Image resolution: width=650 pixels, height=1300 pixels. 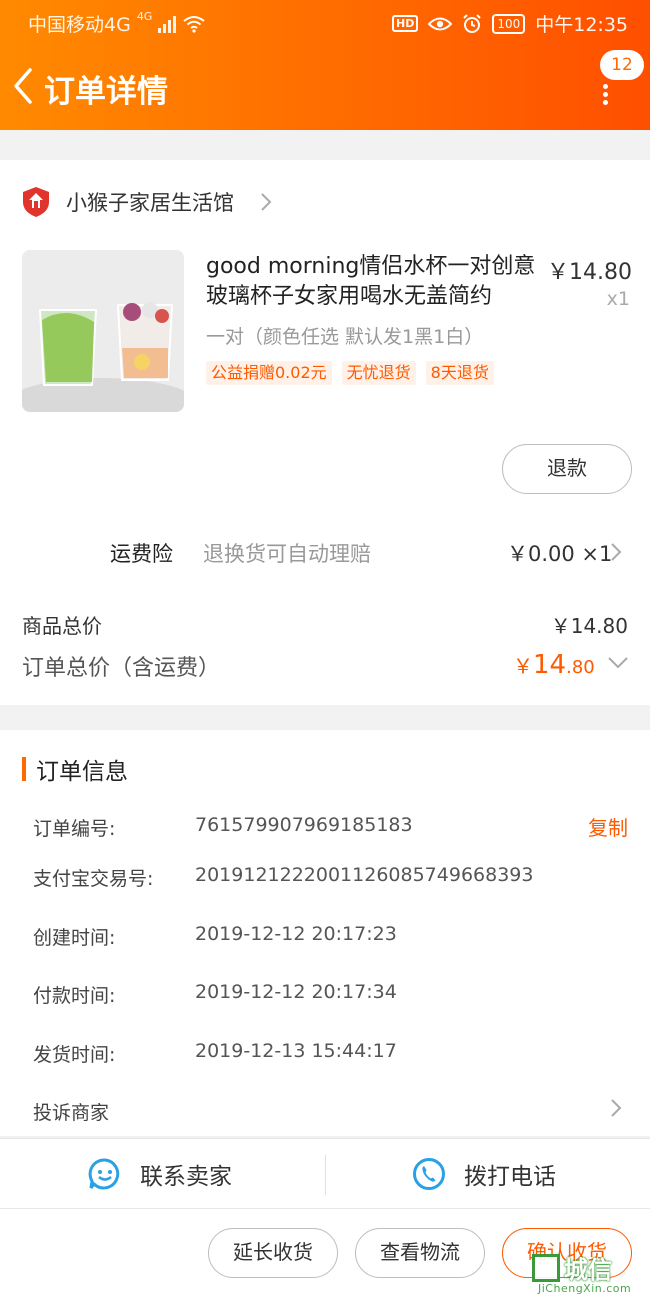 I want to click on signal-icon, so click(x=167, y=24).